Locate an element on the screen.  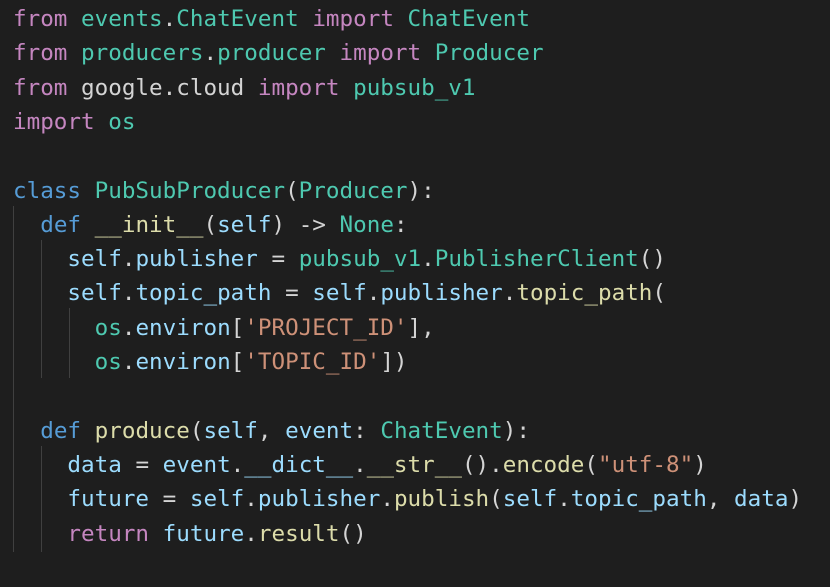
code-line: import os is located at coordinates (74, 122).